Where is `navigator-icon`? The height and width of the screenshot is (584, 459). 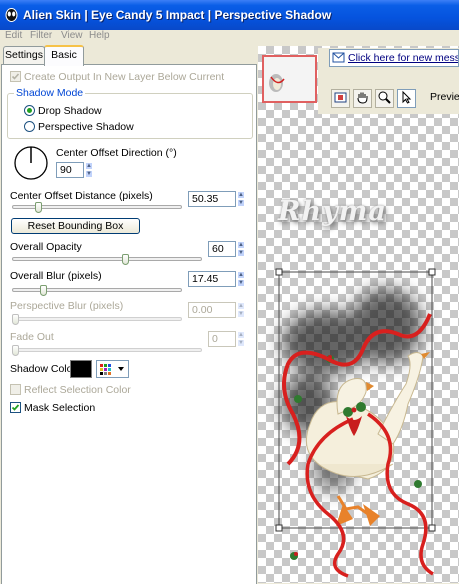 navigator-icon is located at coordinates (340, 97).